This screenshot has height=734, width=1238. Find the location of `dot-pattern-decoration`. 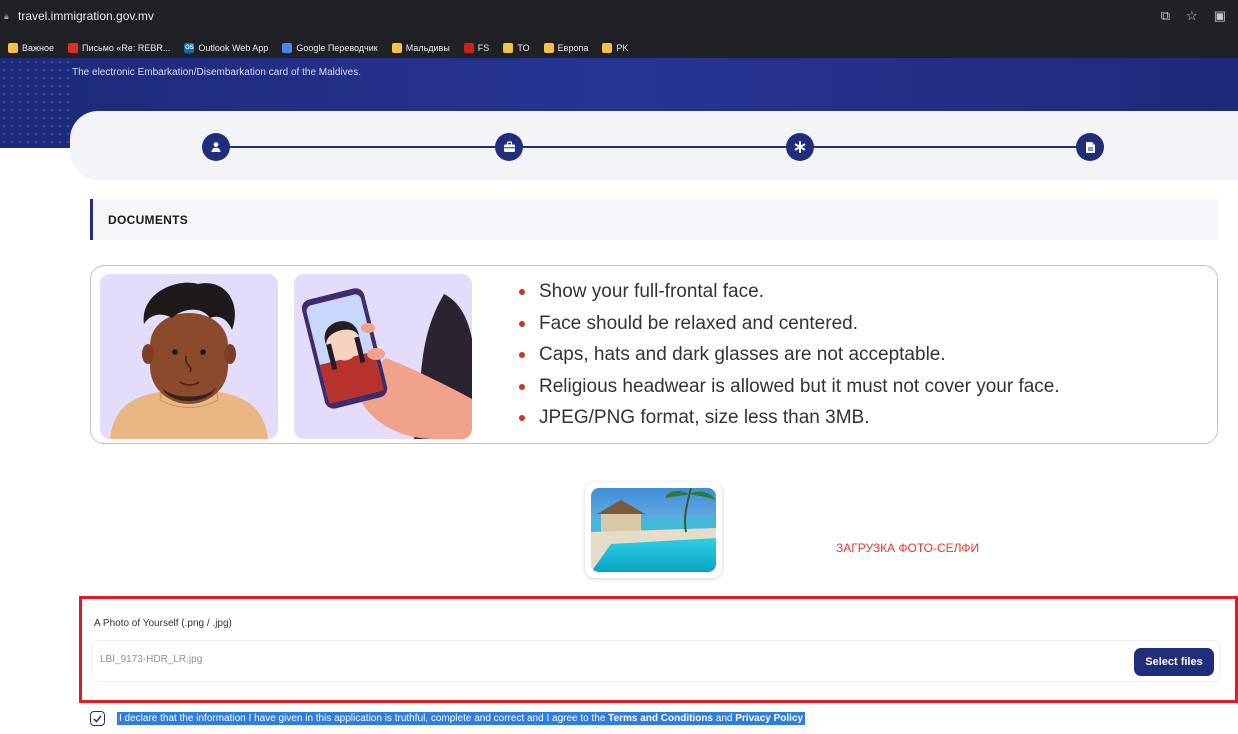

dot-pattern-decoration is located at coordinates (35, 103).